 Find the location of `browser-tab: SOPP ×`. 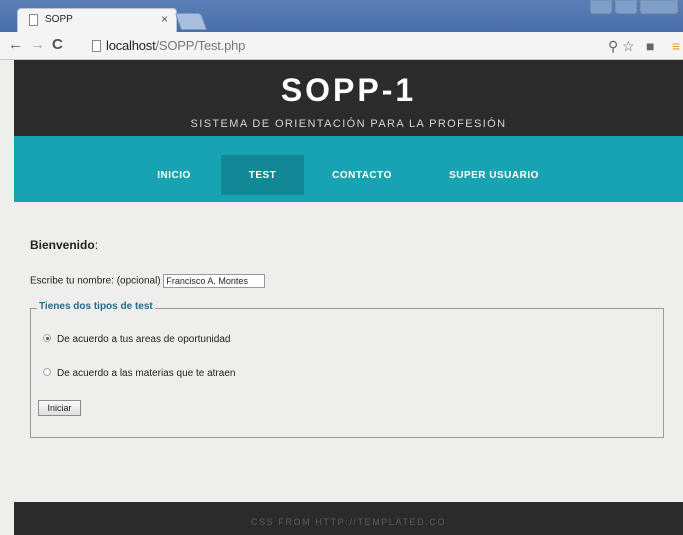

browser-tab: SOPP × is located at coordinates (97, 20).